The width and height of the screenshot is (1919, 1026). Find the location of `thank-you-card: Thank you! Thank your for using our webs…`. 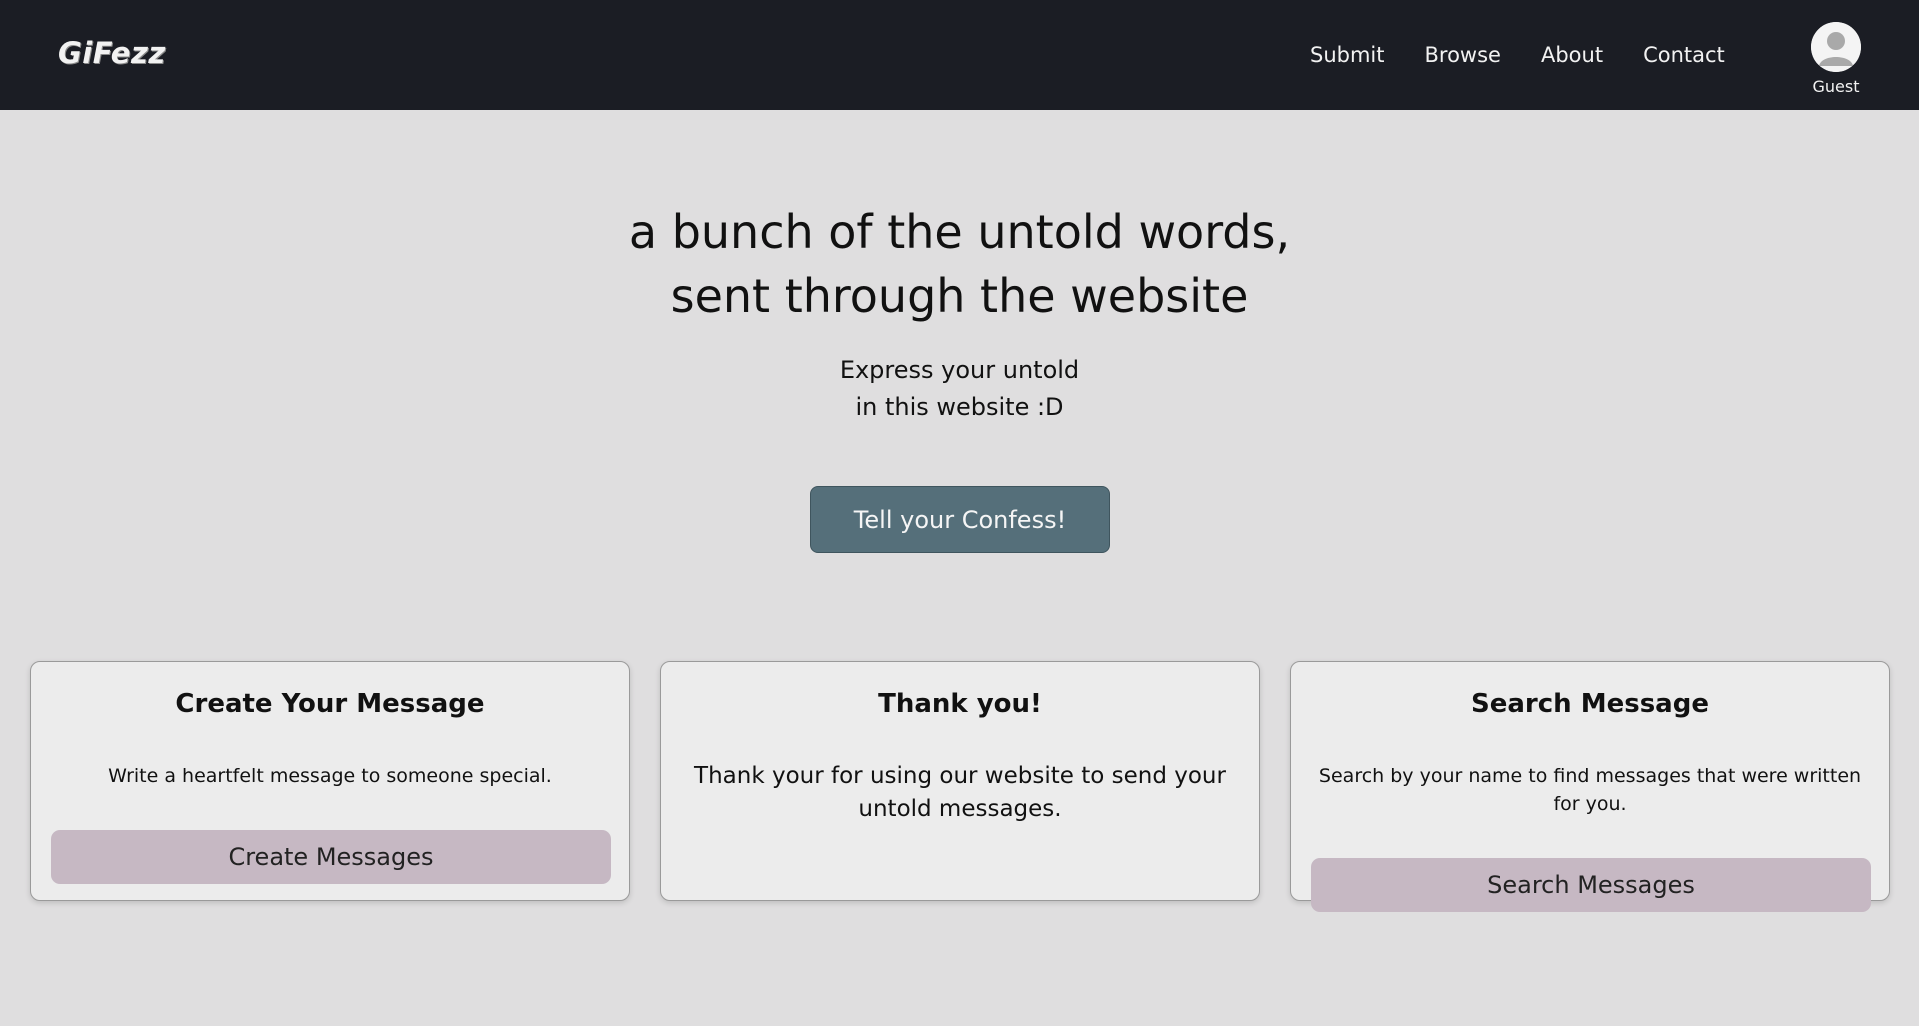

thank-you-card: Thank you! Thank your for using our webs… is located at coordinates (960, 781).